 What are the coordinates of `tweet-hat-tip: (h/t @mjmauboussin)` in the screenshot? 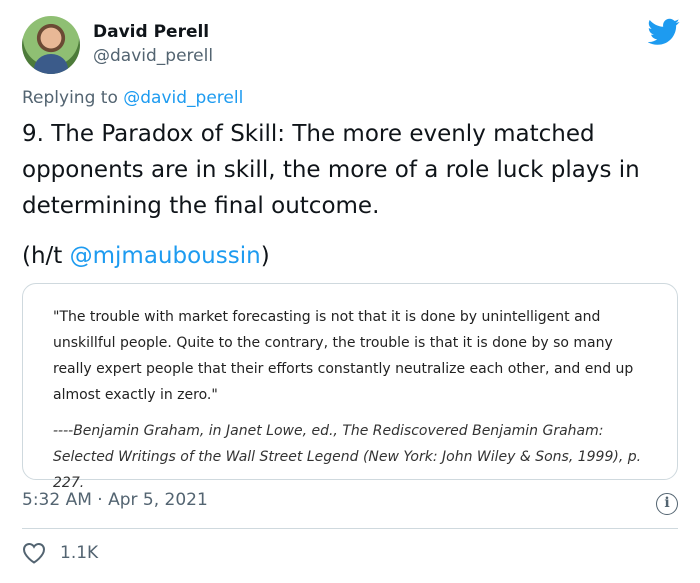 It's located at (146, 256).